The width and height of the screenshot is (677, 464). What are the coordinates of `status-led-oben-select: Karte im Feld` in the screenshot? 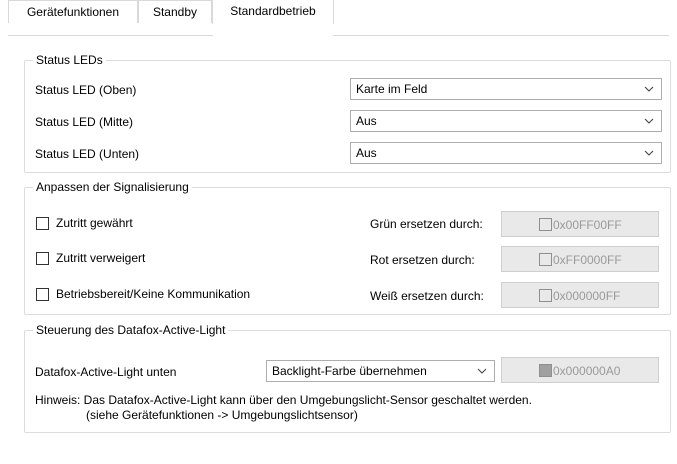 It's located at (506, 89).